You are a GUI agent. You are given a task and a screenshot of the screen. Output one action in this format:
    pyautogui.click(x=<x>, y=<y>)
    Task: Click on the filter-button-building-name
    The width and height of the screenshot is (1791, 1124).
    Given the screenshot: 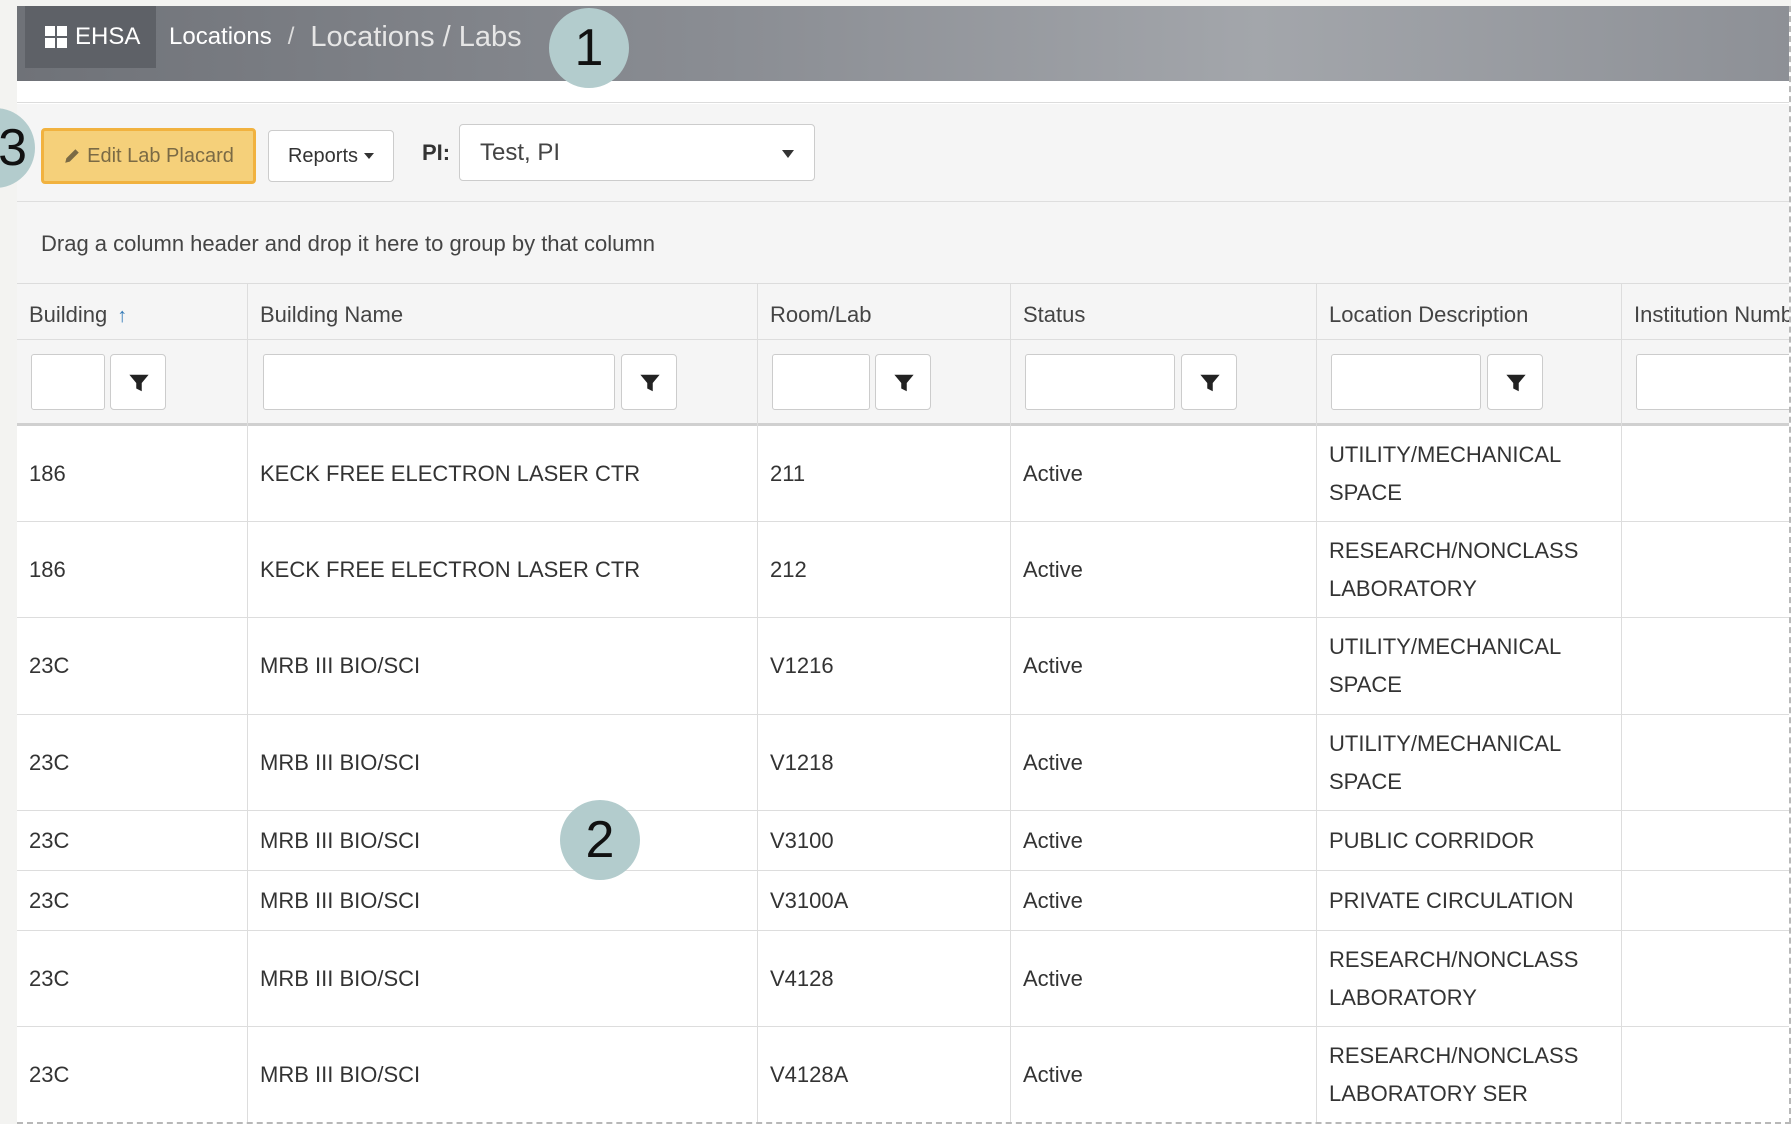 What is the action you would take?
    pyautogui.click(x=649, y=382)
    